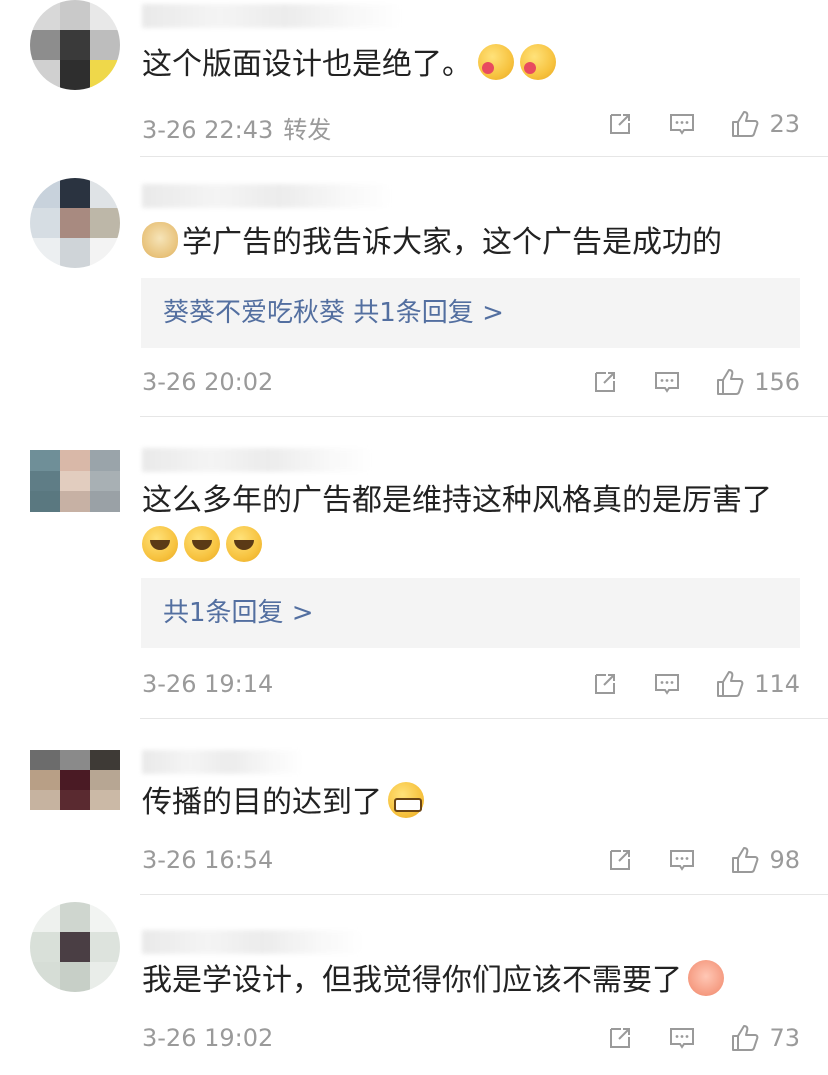  I want to click on laughing-face-emoji-icon, so click(706, 978).